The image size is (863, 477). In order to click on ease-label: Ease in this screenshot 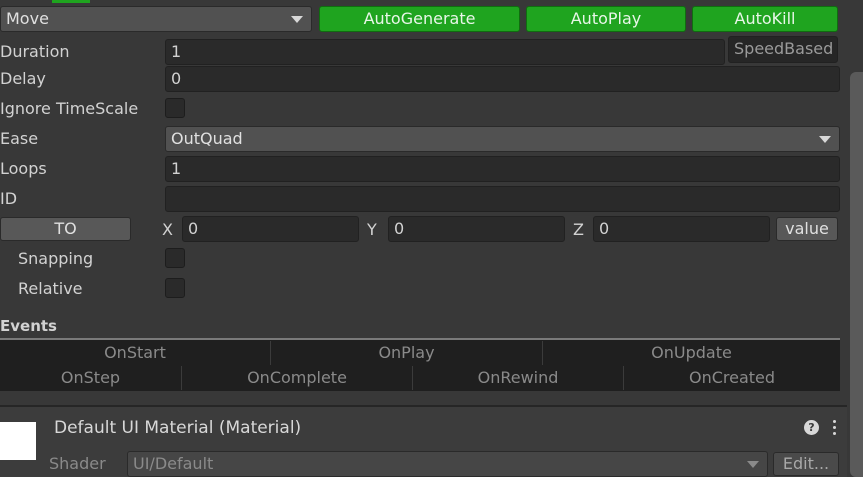, I will do `click(19, 138)`.